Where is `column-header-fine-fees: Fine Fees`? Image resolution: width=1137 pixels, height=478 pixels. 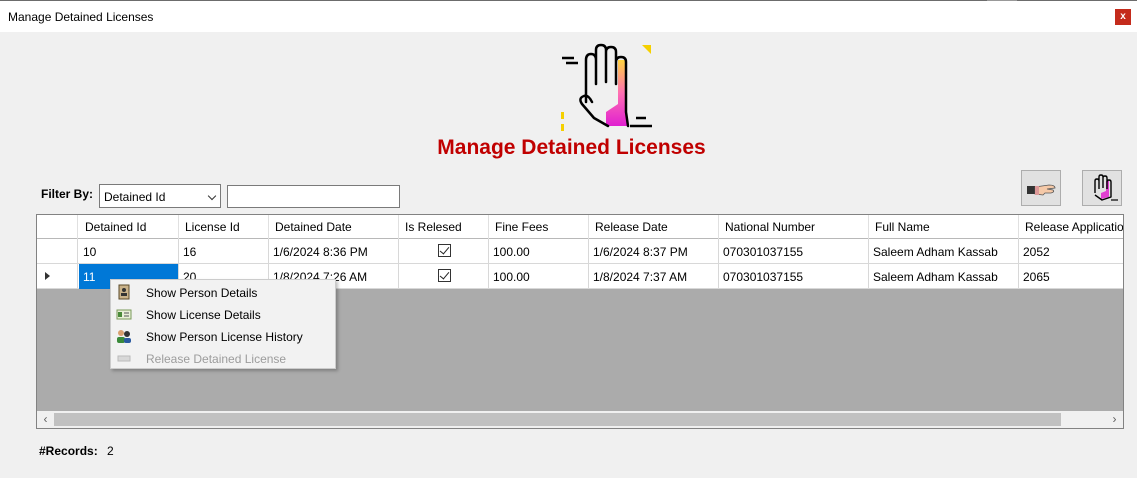 column-header-fine-fees: Fine Fees is located at coordinates (539, 227).